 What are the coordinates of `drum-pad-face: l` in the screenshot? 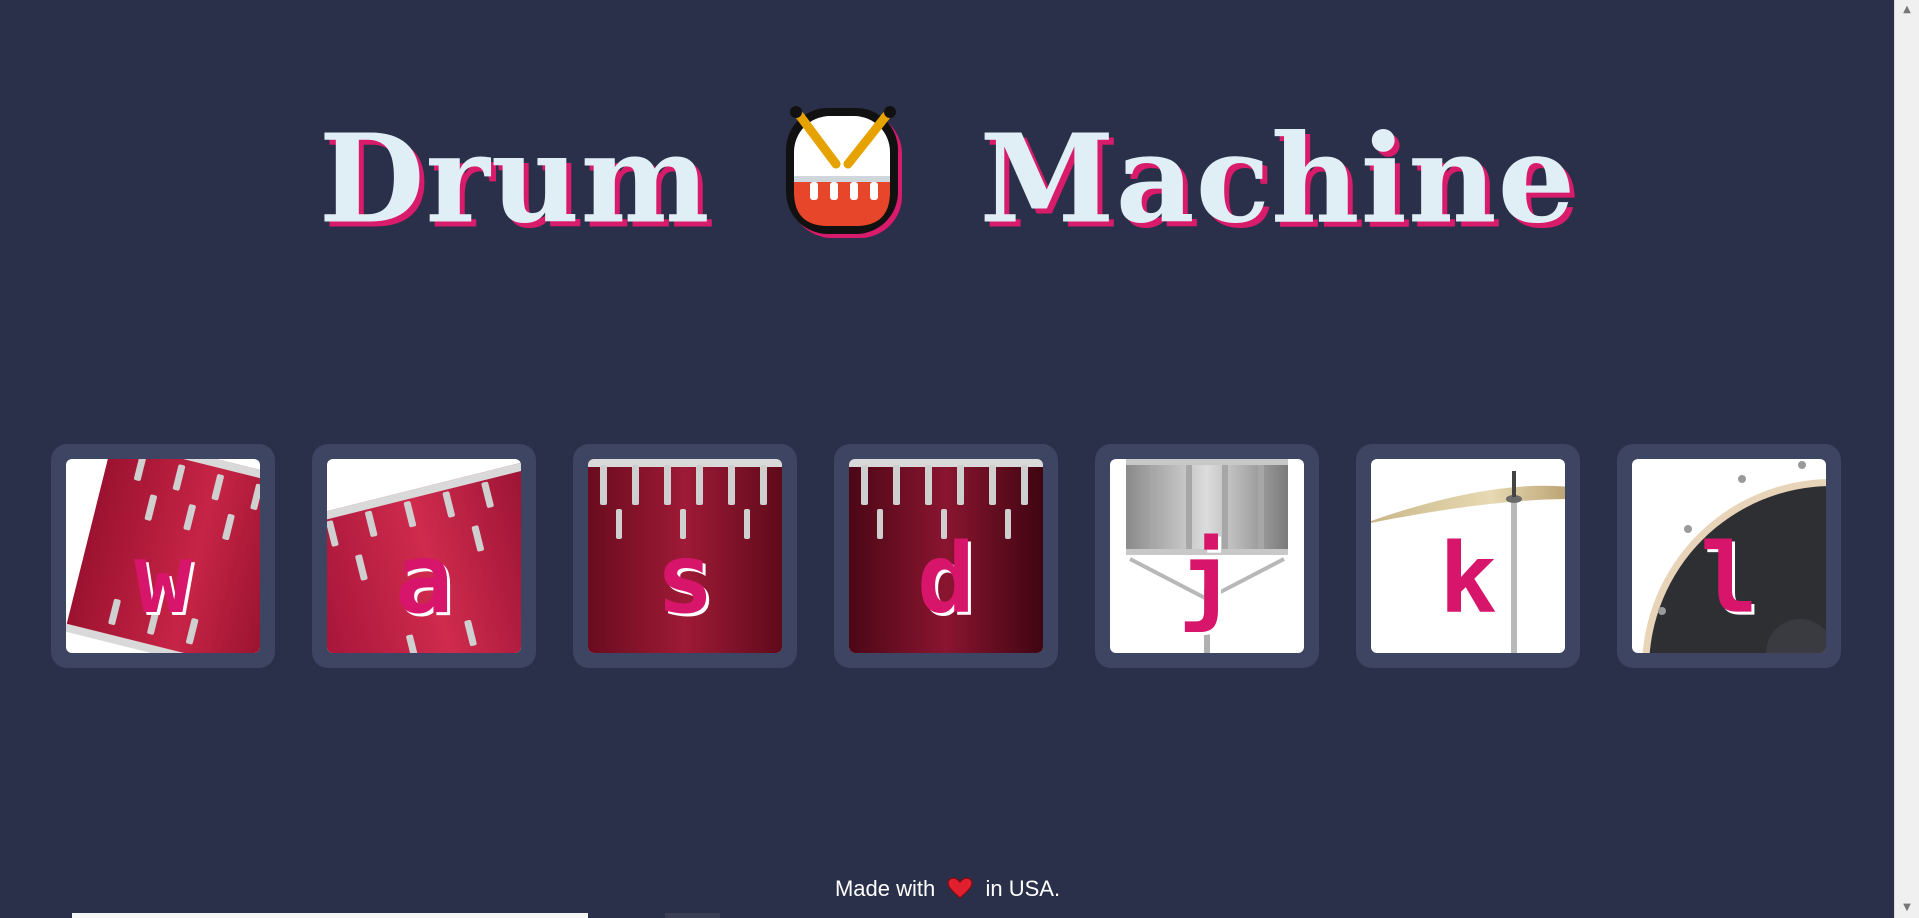 It's located at (1729, 556).